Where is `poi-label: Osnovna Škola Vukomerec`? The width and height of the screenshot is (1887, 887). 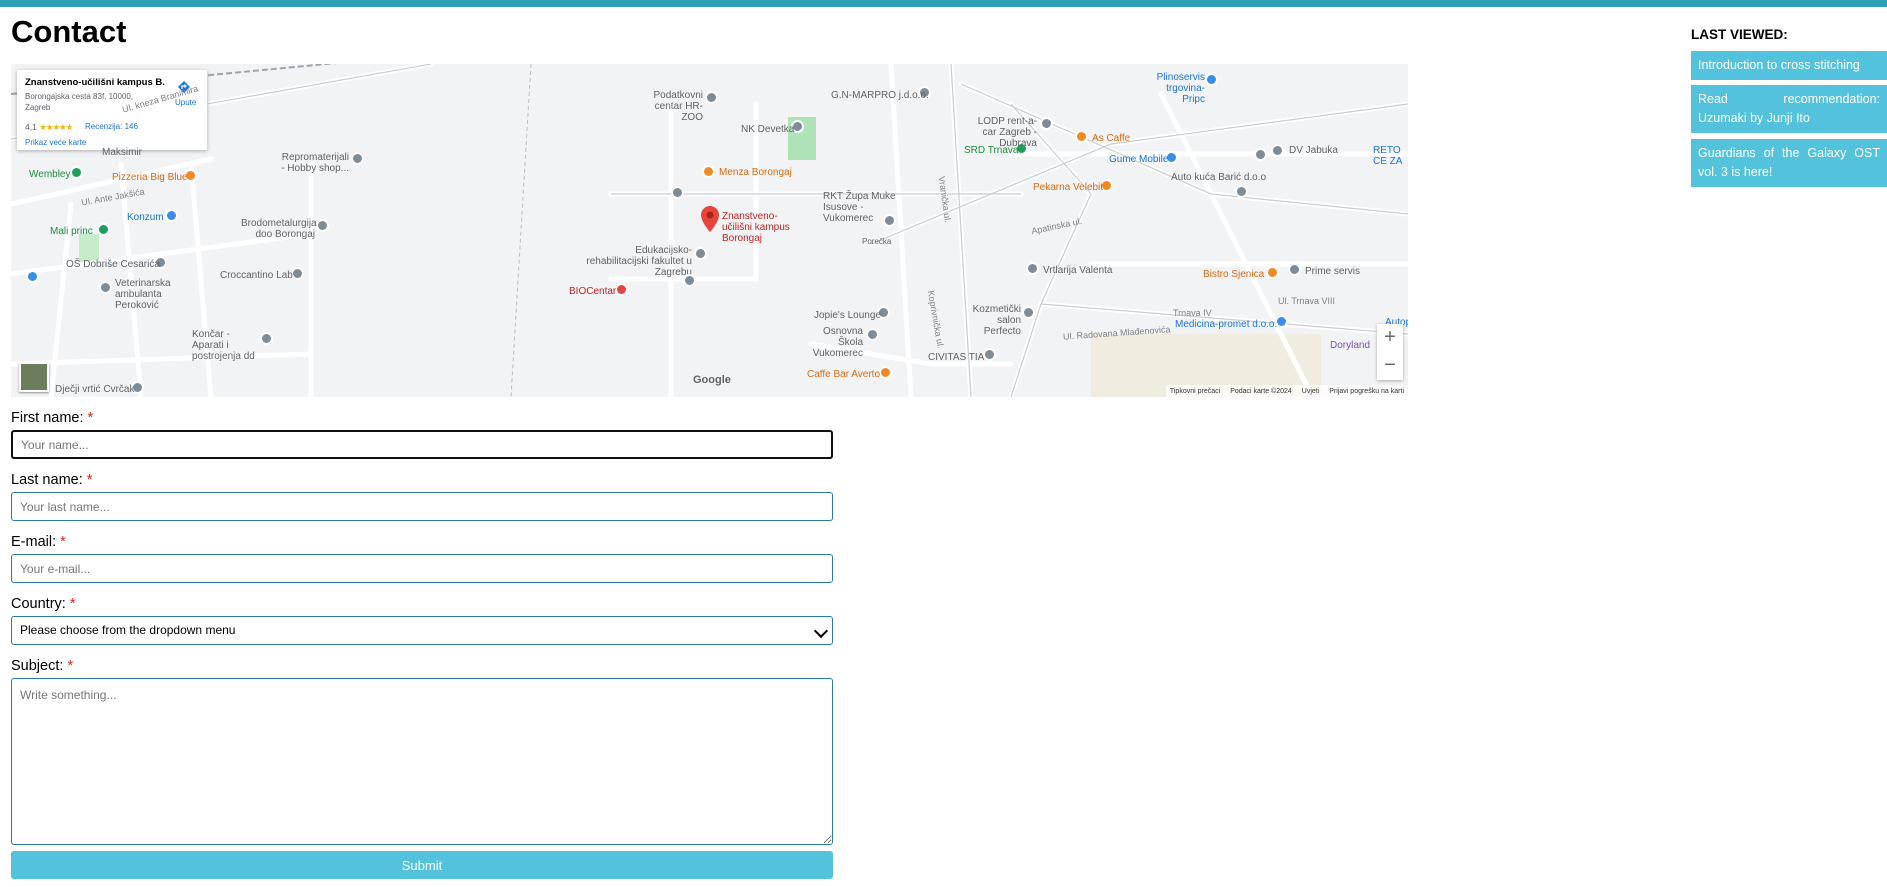
poi-label: Osnovna Škola Vukomerec is located at coordinates (837, 342).